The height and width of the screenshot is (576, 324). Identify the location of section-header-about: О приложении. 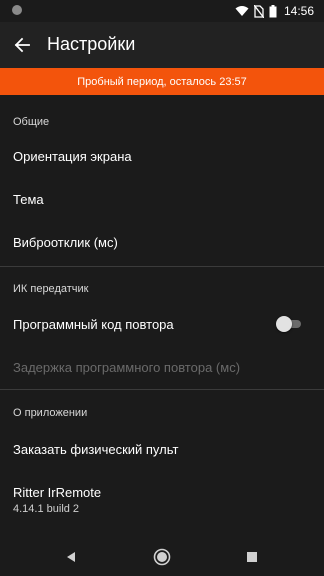
(50, 413).